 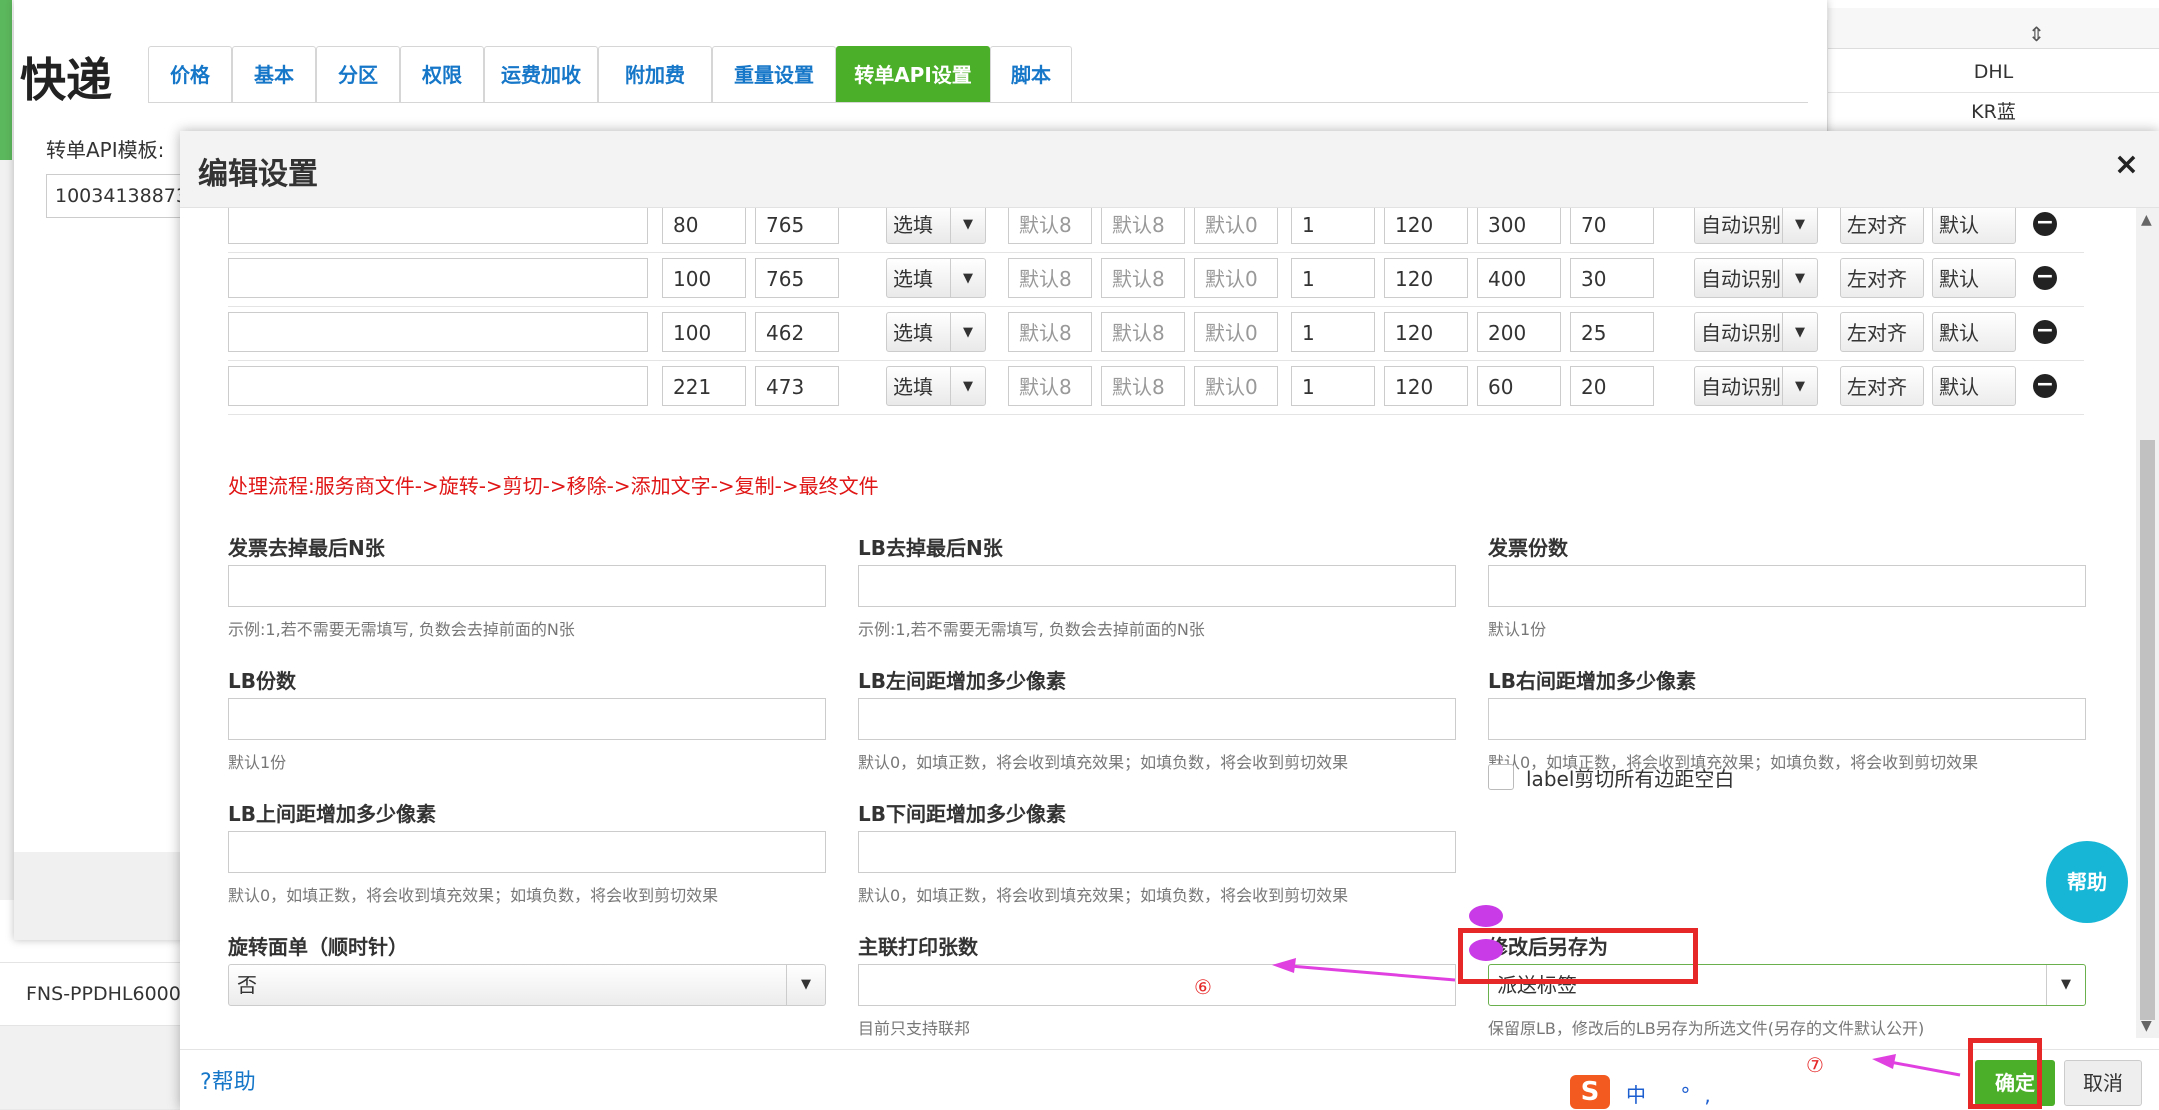 What do you see at coordinates (1616, 991) in the screenshot?
I see `annotation-arrows` at bounding box center [1616, 991].